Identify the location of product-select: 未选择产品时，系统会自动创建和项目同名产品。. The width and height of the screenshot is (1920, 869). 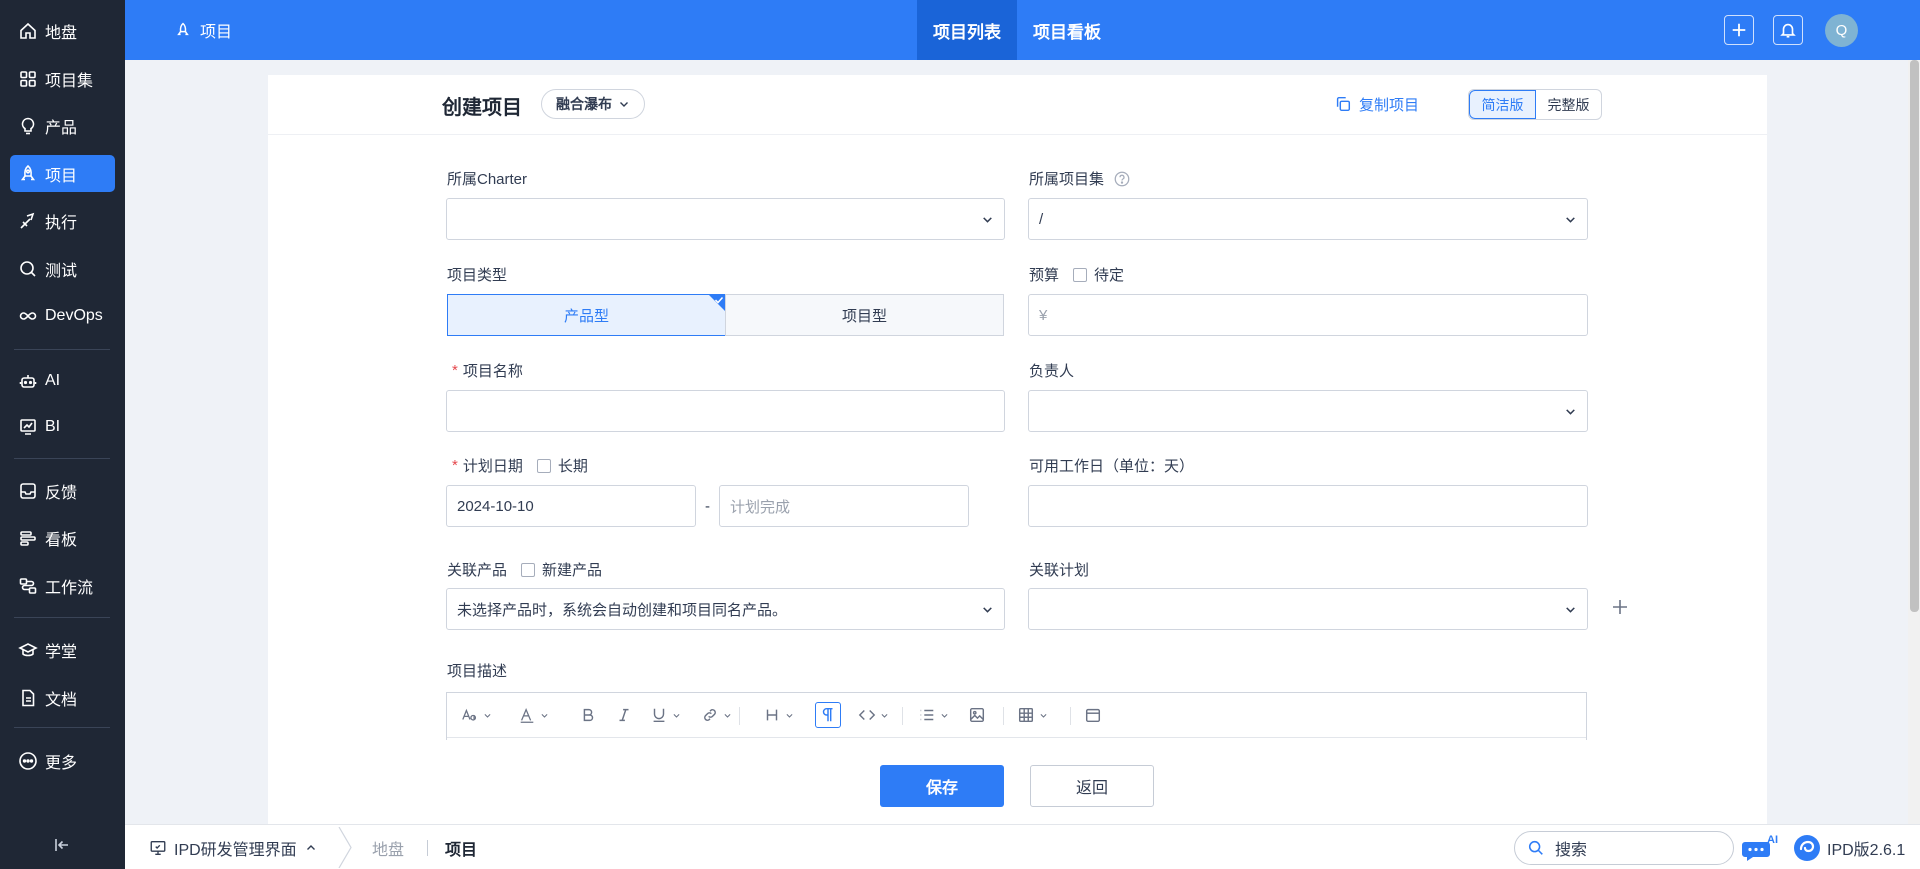
(725, 609).